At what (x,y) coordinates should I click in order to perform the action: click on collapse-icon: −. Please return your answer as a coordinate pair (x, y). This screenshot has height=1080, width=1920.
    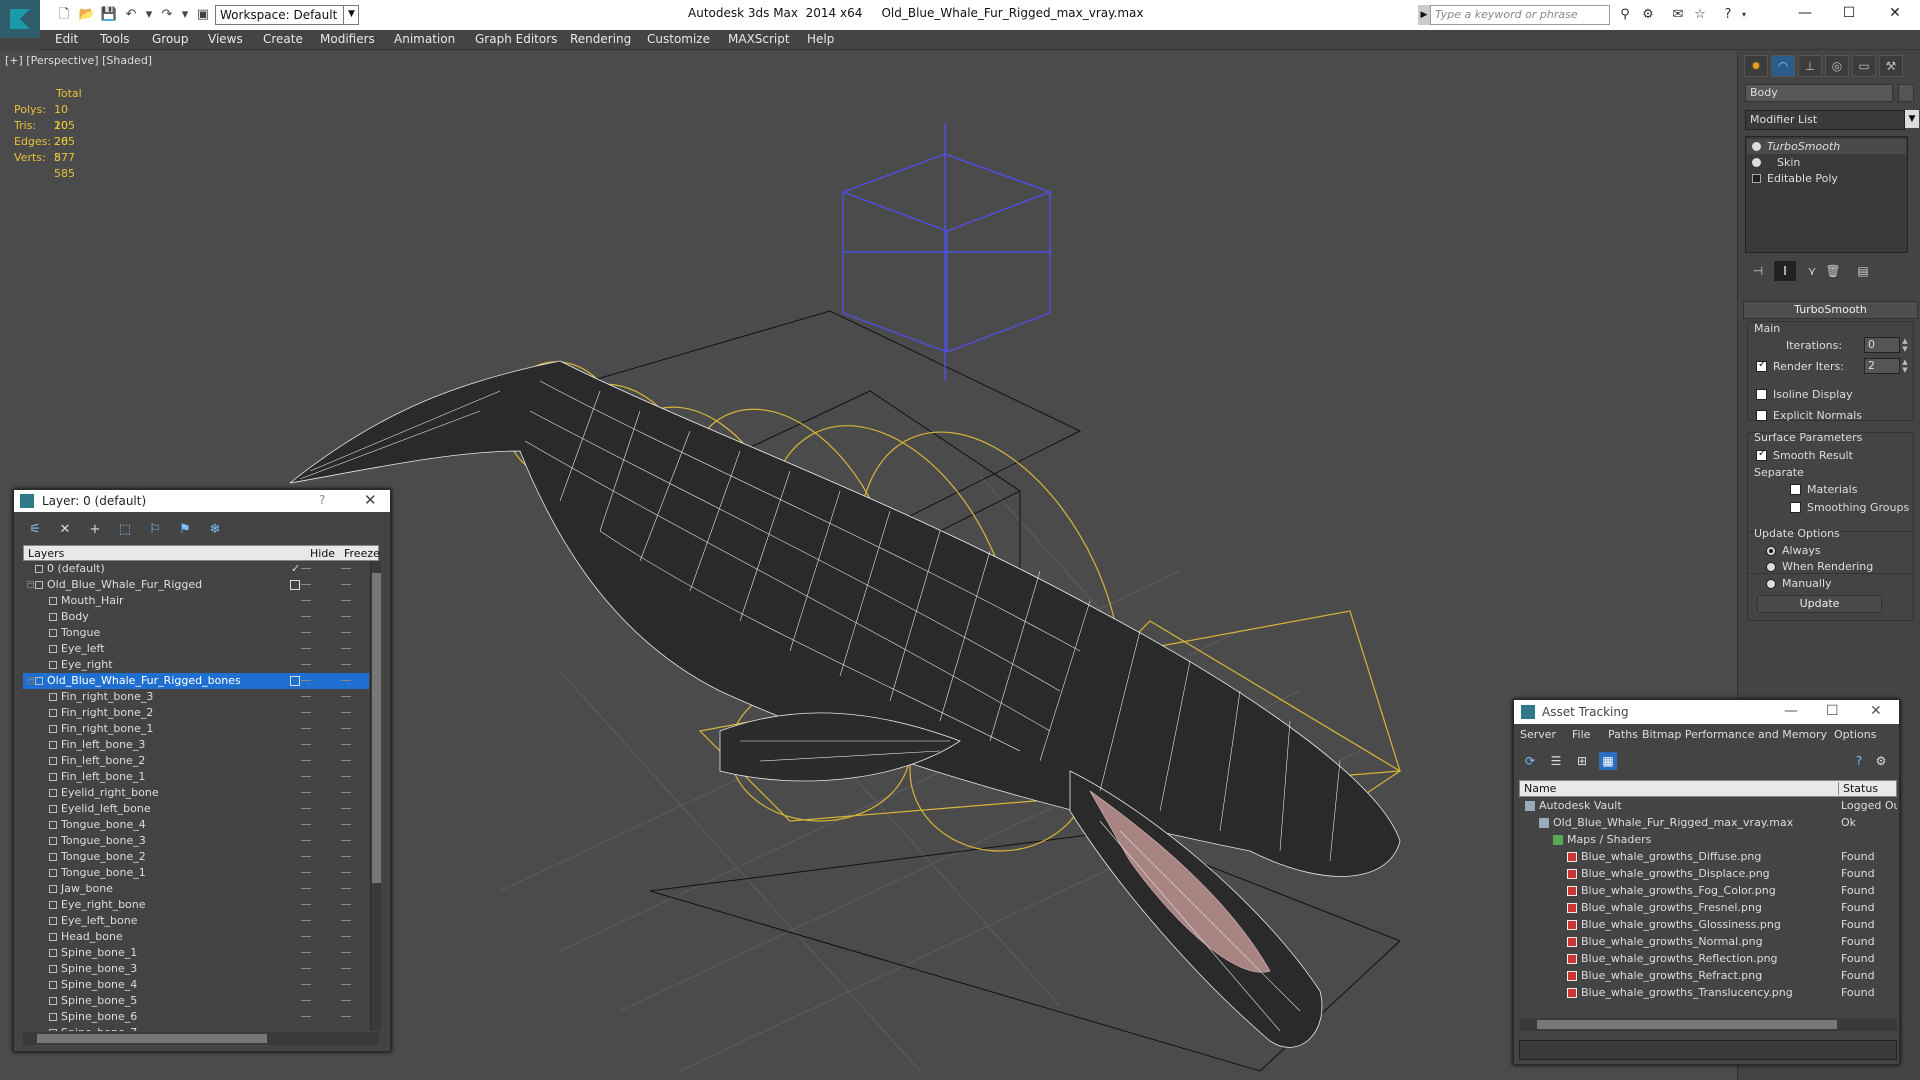
    Looking at the image, I should click on (30, 680).